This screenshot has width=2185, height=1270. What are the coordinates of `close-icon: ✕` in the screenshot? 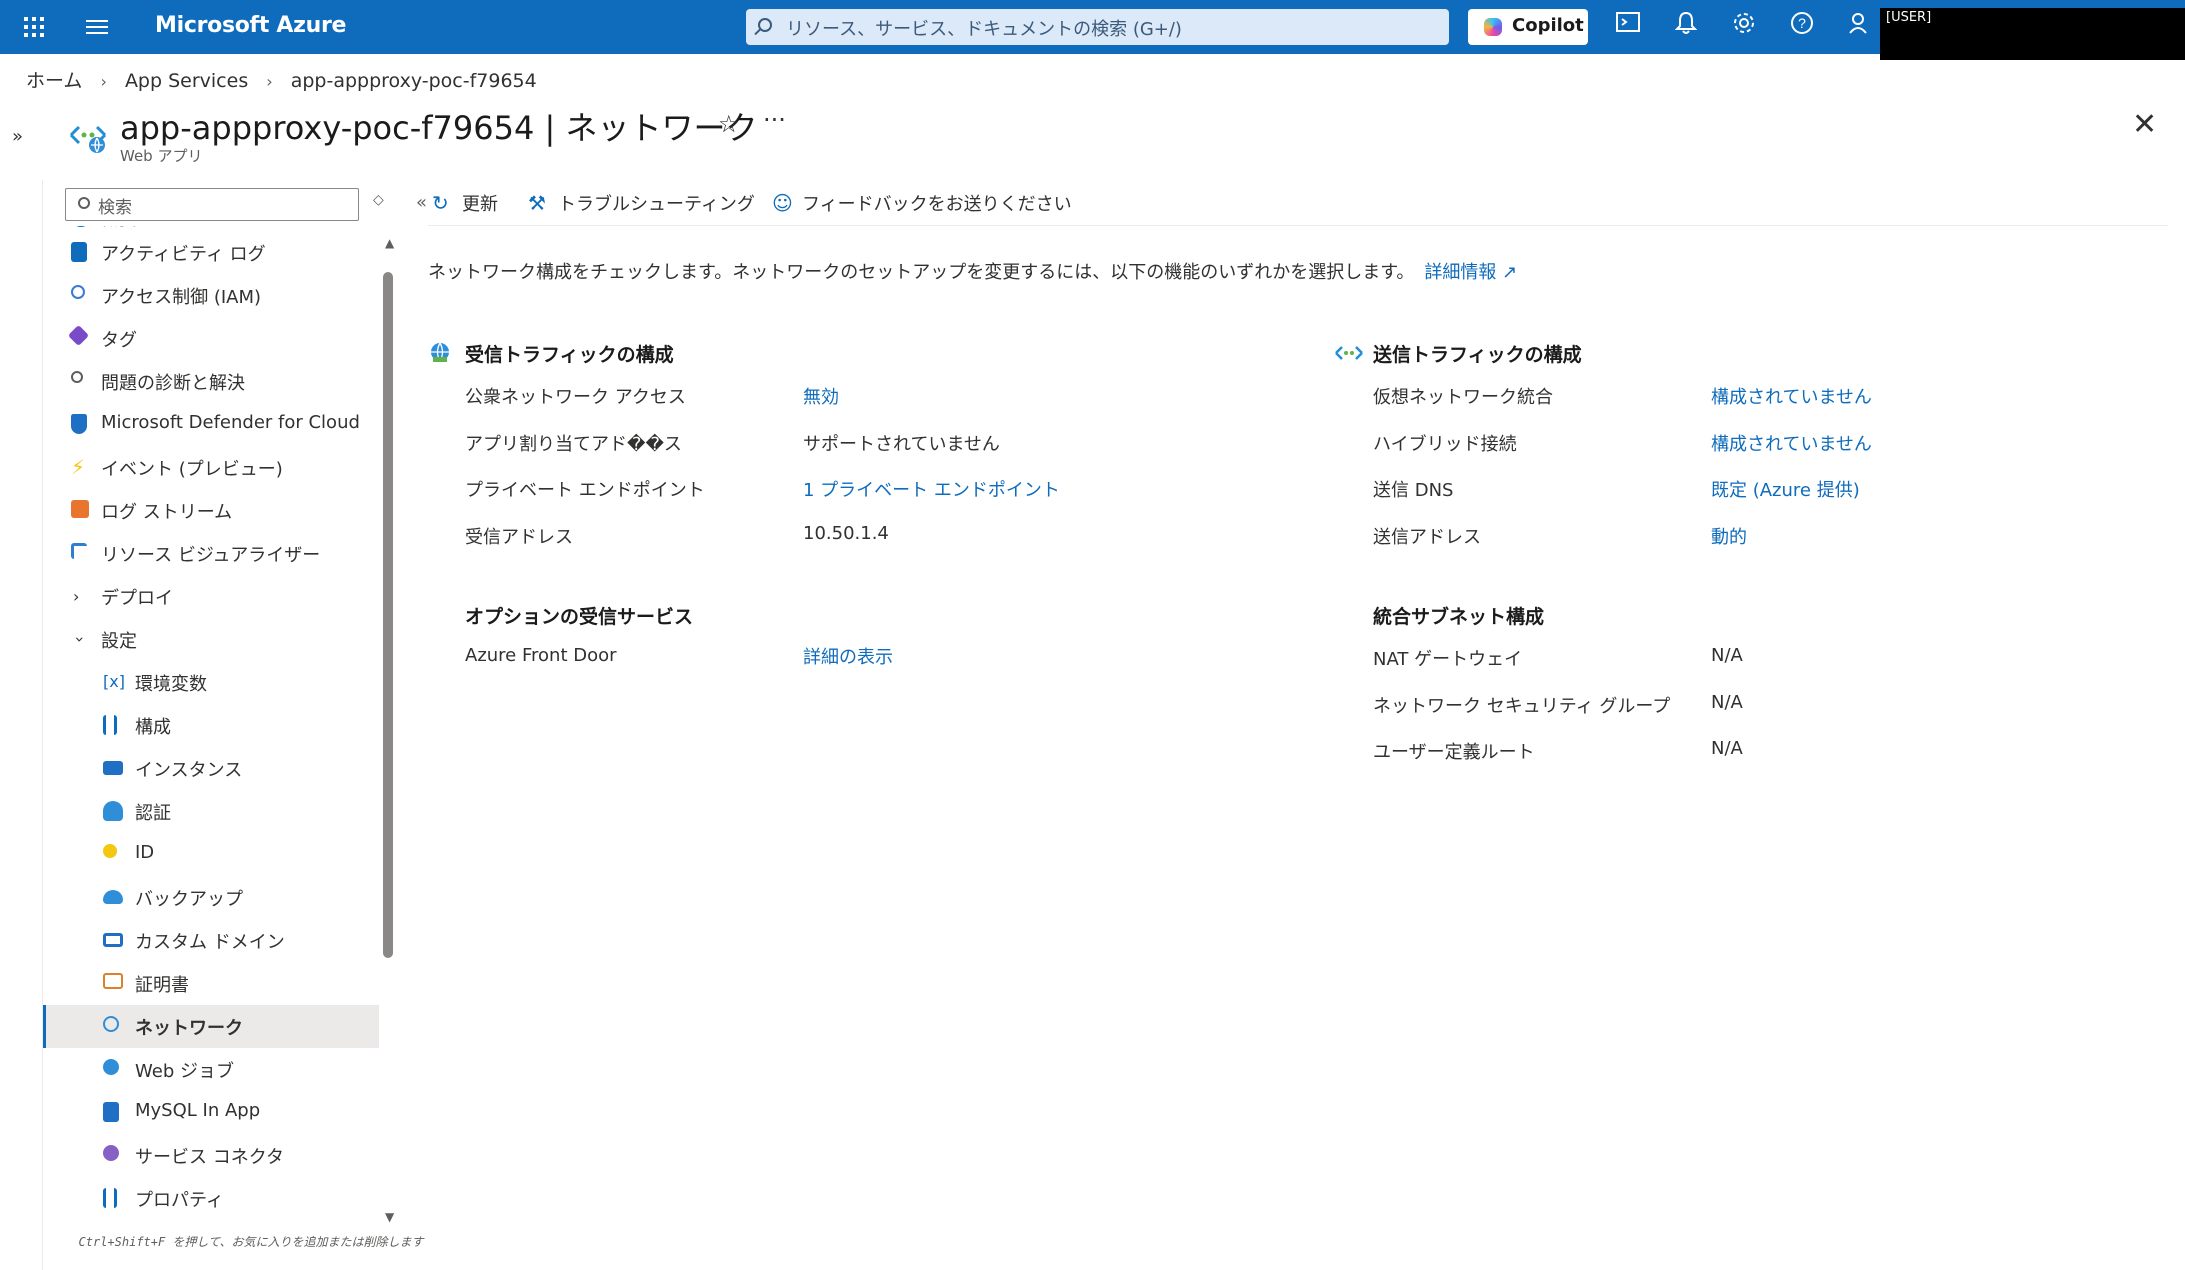 It's located at (2144, 124).